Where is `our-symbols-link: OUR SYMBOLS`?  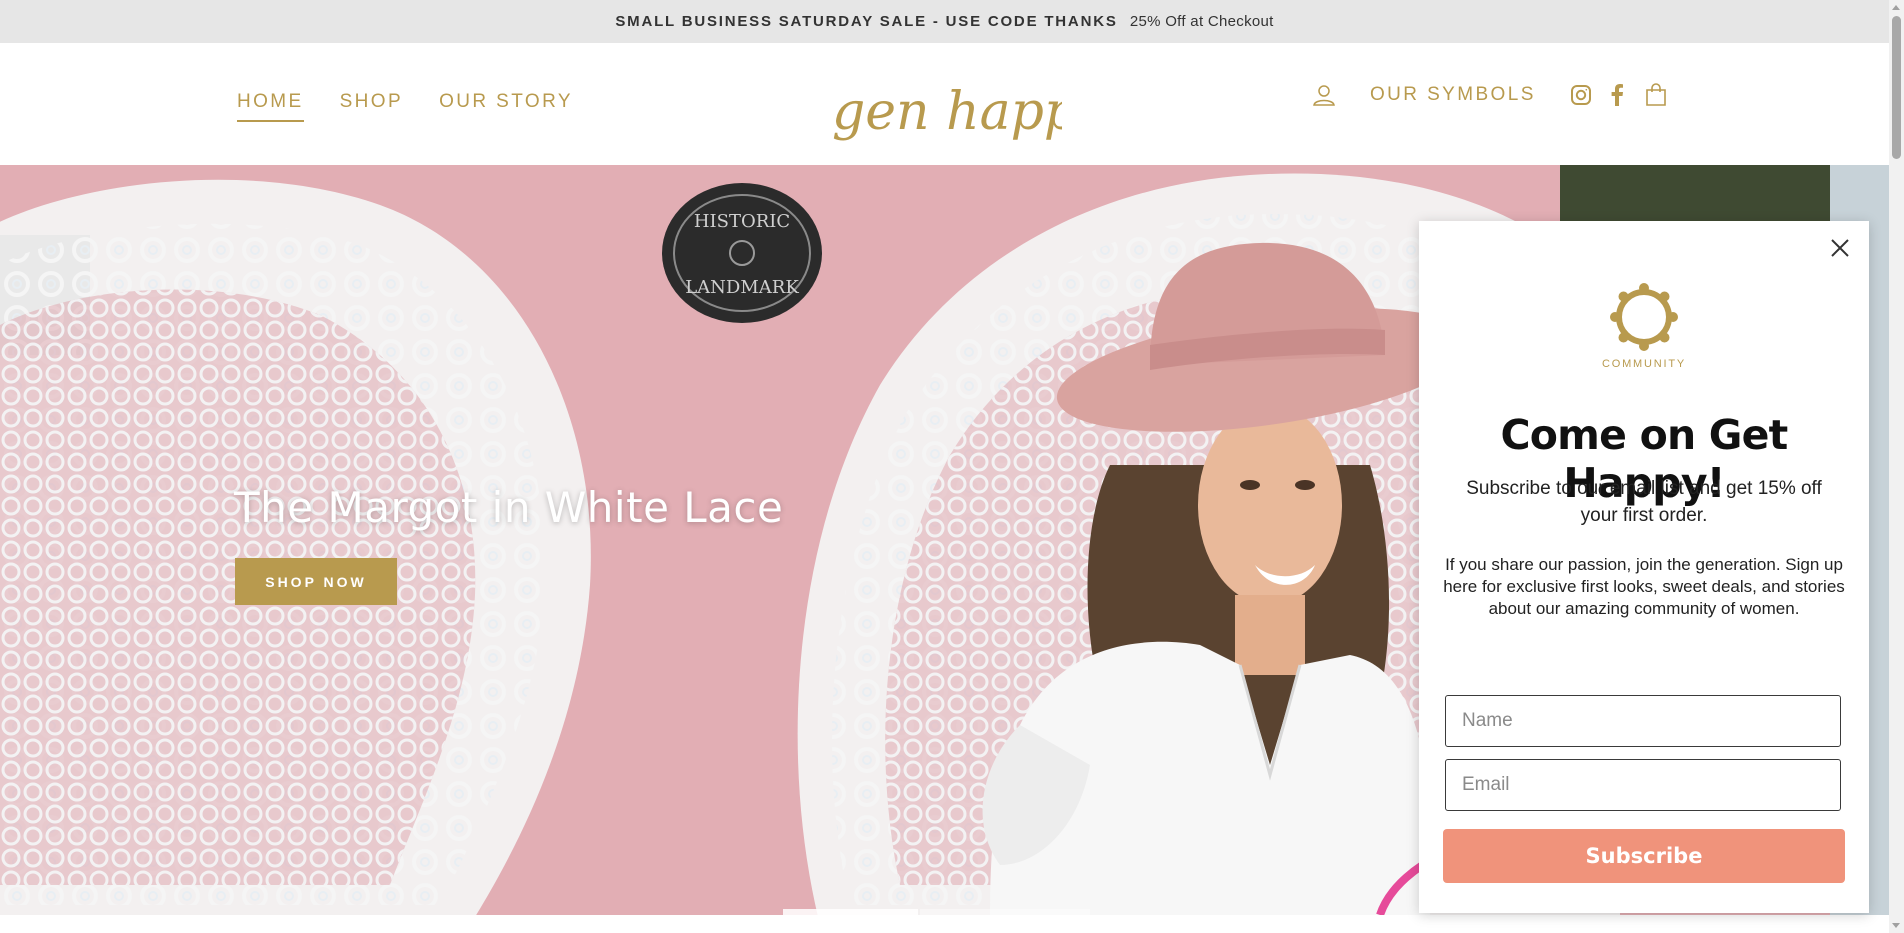 our-symbols-link: OUR SYMBOLS is located at coordinates (1453, 95).